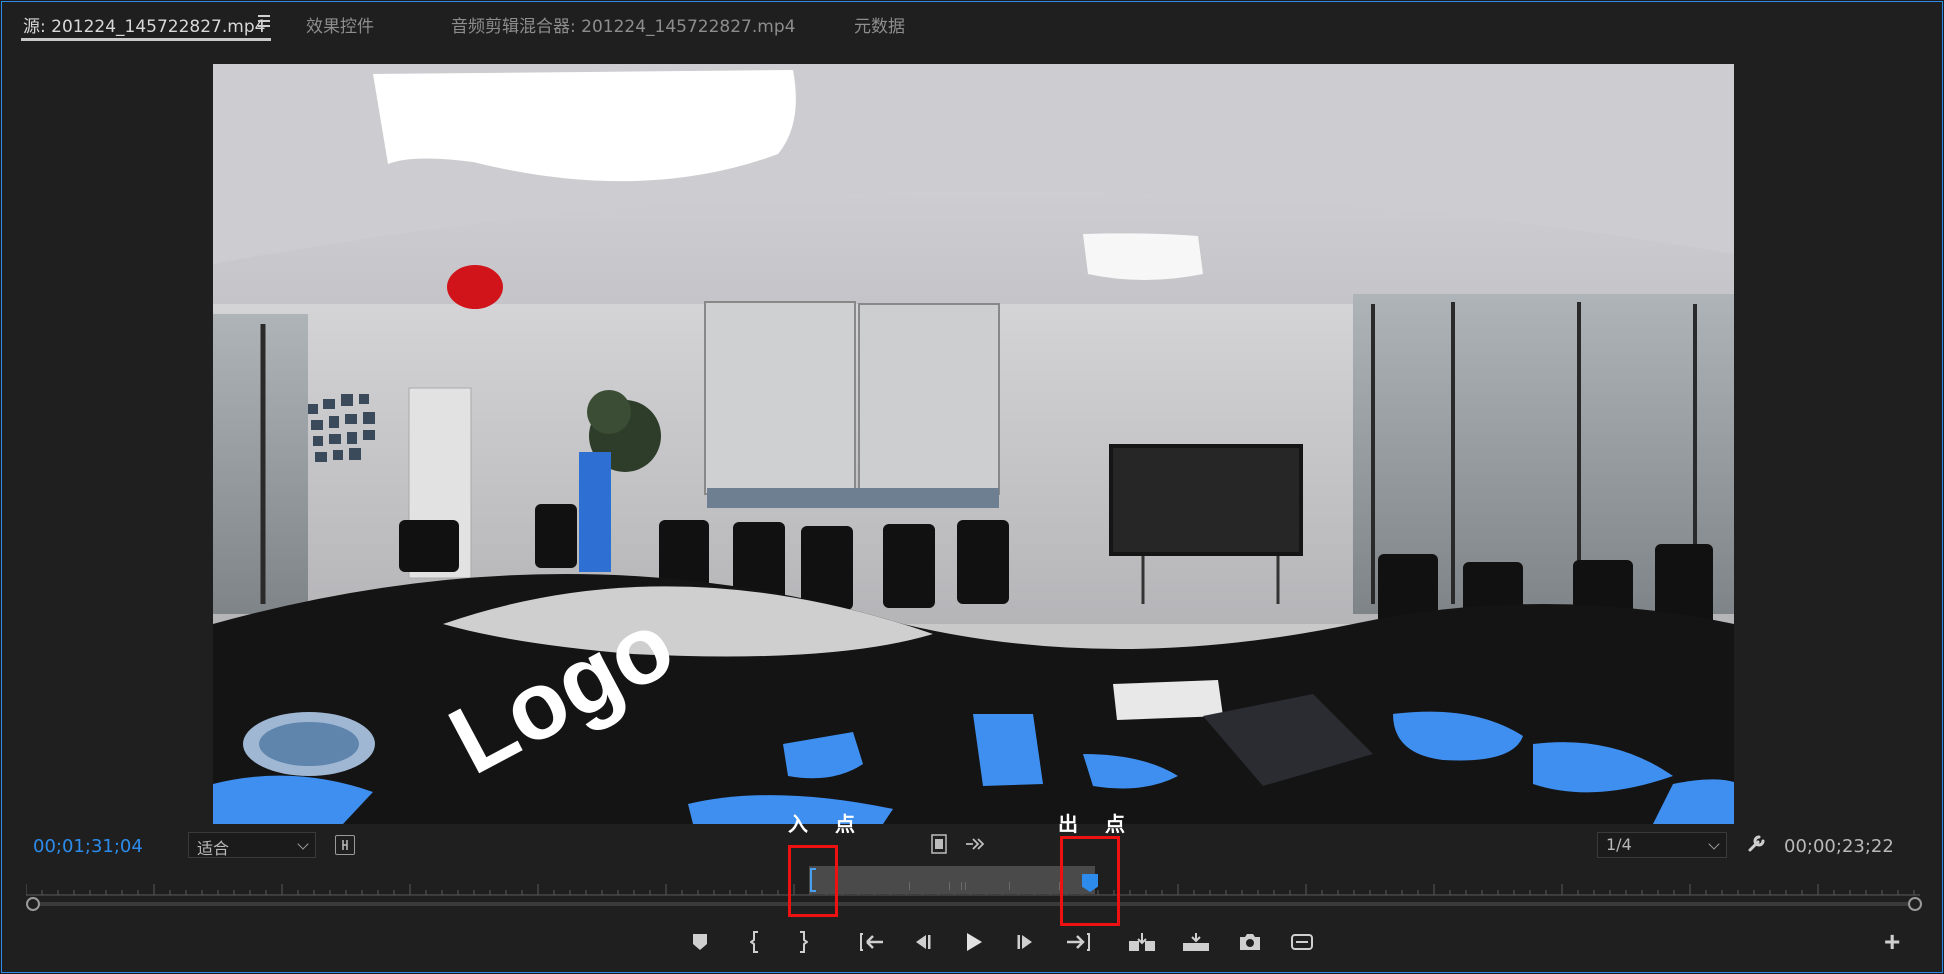 The image size is (1944, 974). I want to click on hamburger-icon, so click(264, 21).